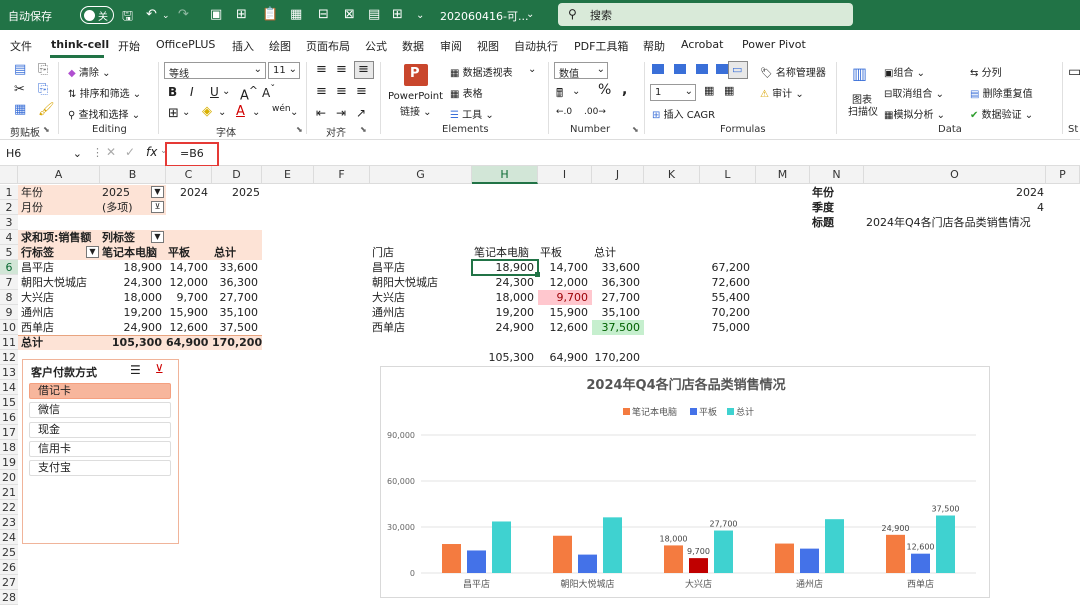 This screenshot has width=1080, height=616. What do you see at coordinates (503, 282) in the screenshot?
I see `table-cell: 24,300` at bounding box center [503, 282].